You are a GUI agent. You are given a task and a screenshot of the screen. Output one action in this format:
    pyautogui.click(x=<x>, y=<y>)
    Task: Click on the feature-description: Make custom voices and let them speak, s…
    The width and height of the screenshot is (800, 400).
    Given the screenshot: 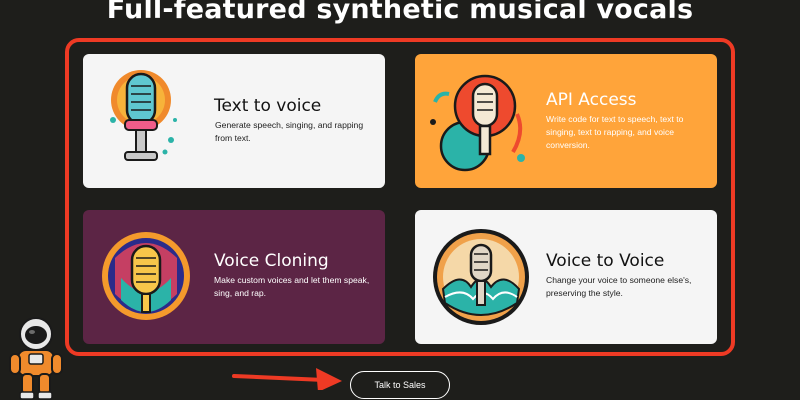 What is the action you would take?
    pyautogui.click(x=292, y=286)
    